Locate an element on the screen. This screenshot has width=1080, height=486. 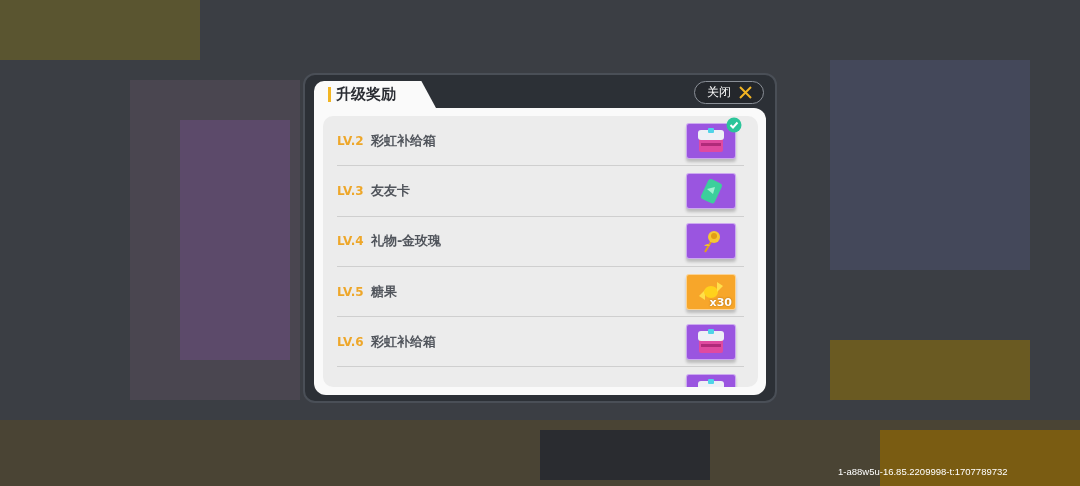
build-info: 1-a88w5u-16.85.2209998-t:1707789732 is located at coordinates (923, 471).